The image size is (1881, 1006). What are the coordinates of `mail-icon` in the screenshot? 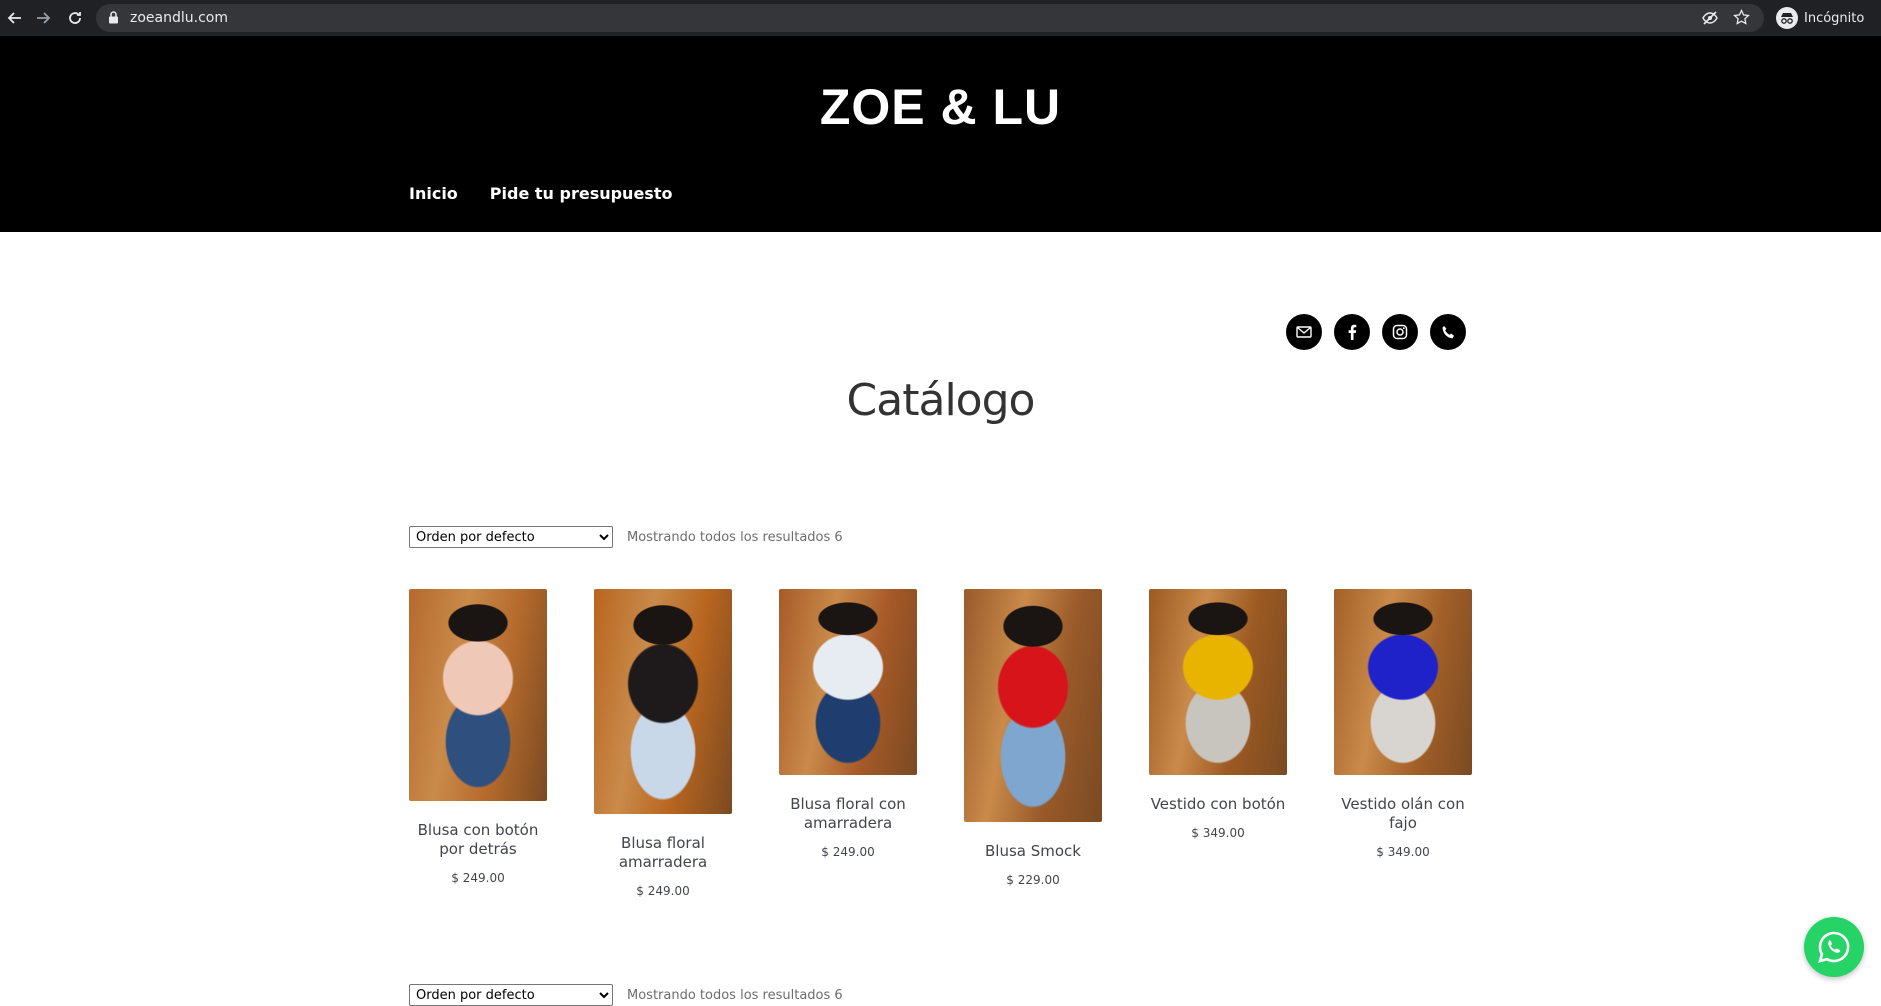 It's located at (1304, 332).